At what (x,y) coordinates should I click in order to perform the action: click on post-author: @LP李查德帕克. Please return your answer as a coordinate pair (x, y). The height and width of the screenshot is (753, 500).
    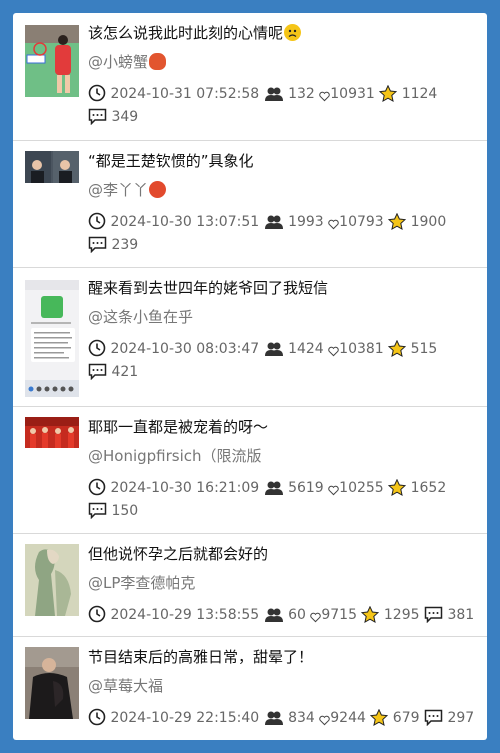
    Looking at the image, I should click on (282, 582).